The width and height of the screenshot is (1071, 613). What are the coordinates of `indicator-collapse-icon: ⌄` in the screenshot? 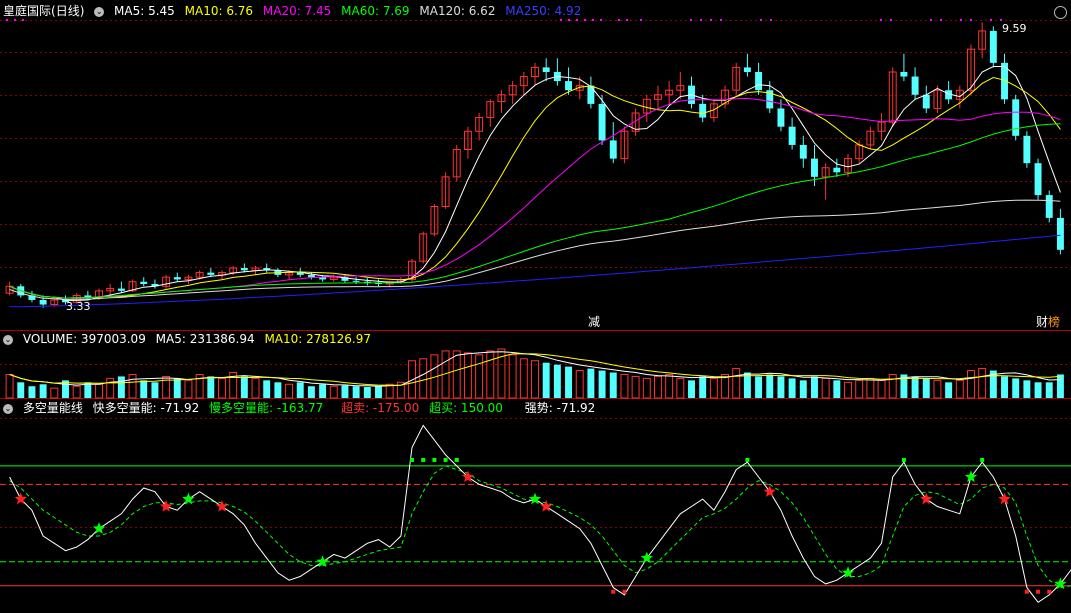 It's located at (8, 408).